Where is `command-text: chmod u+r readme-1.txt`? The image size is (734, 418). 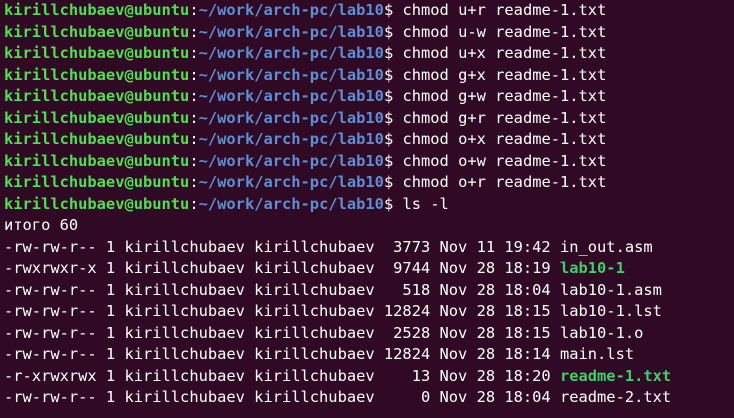
command-text: chmod u+r readme-1.txt is located at coordinates (504, 10).